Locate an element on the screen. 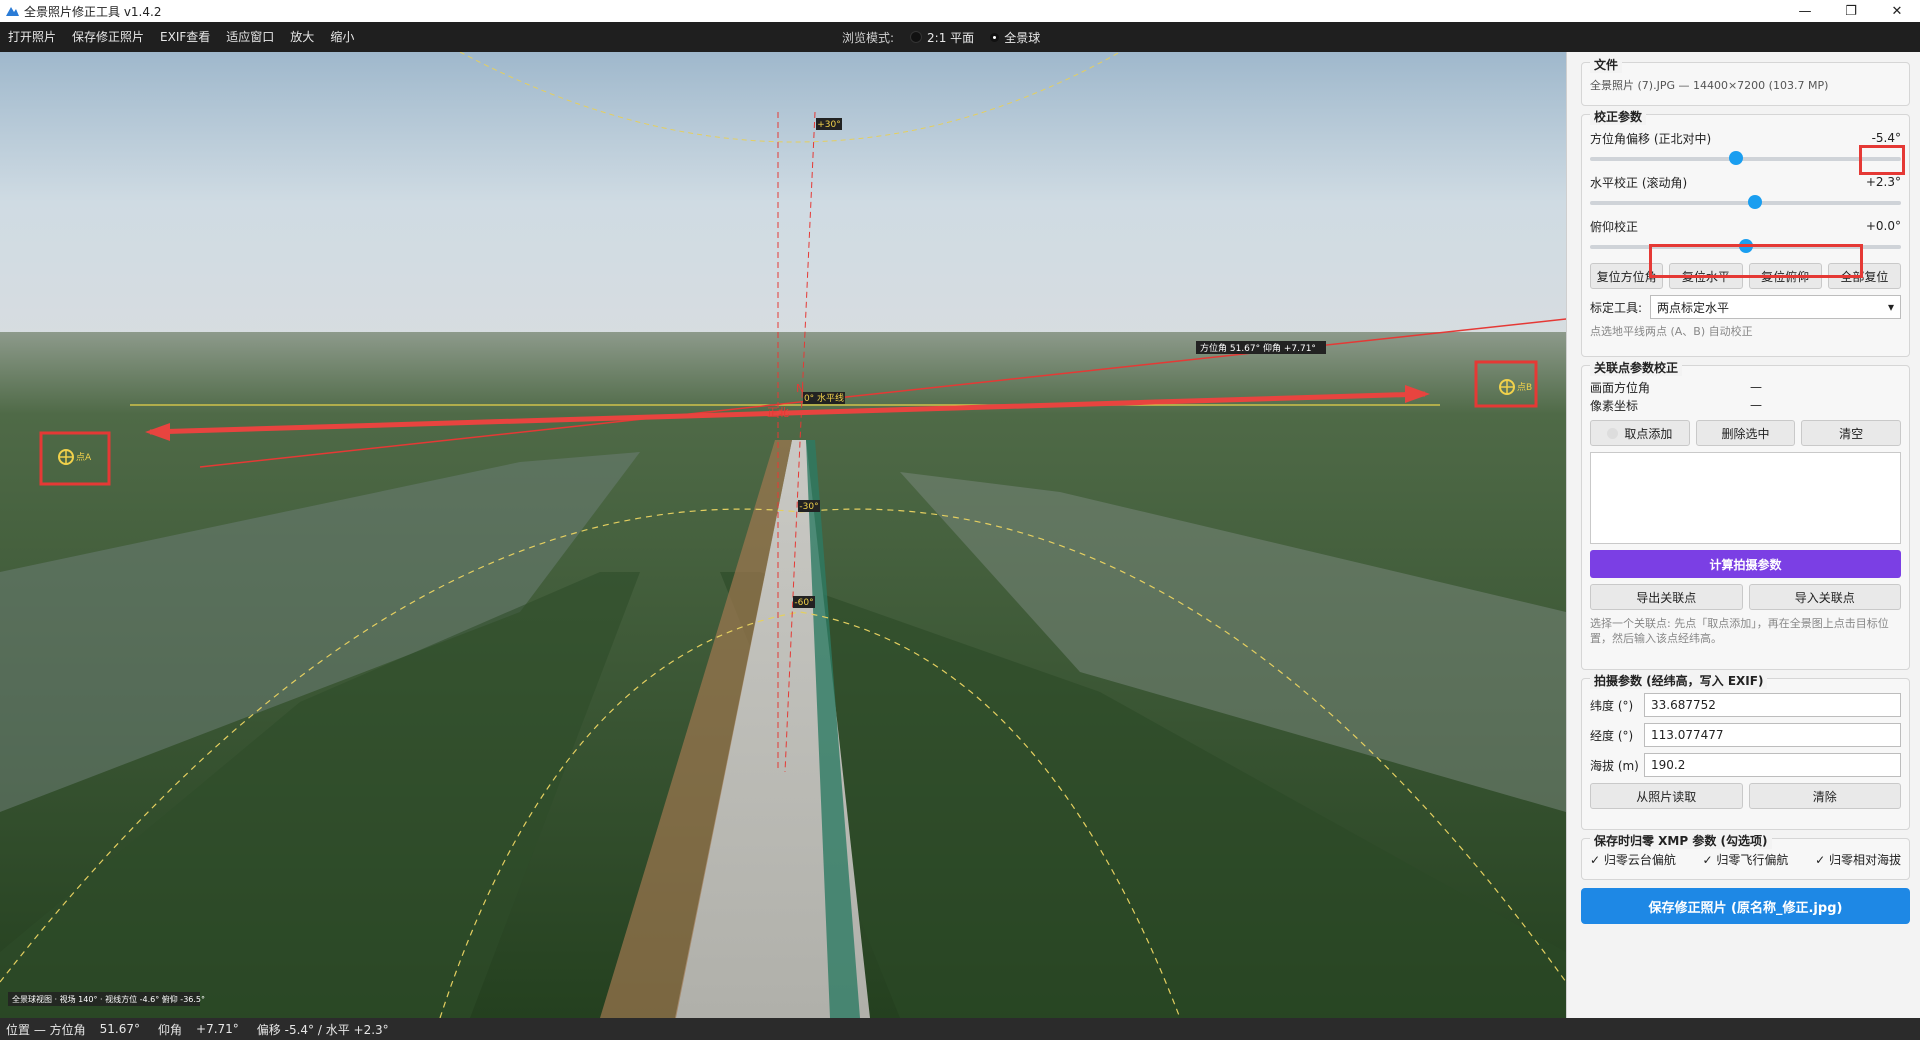 The image size is (1920, 1040). check-relative-alt: ✓ 归零相对海拔 is located at coordinates (1858, 859).